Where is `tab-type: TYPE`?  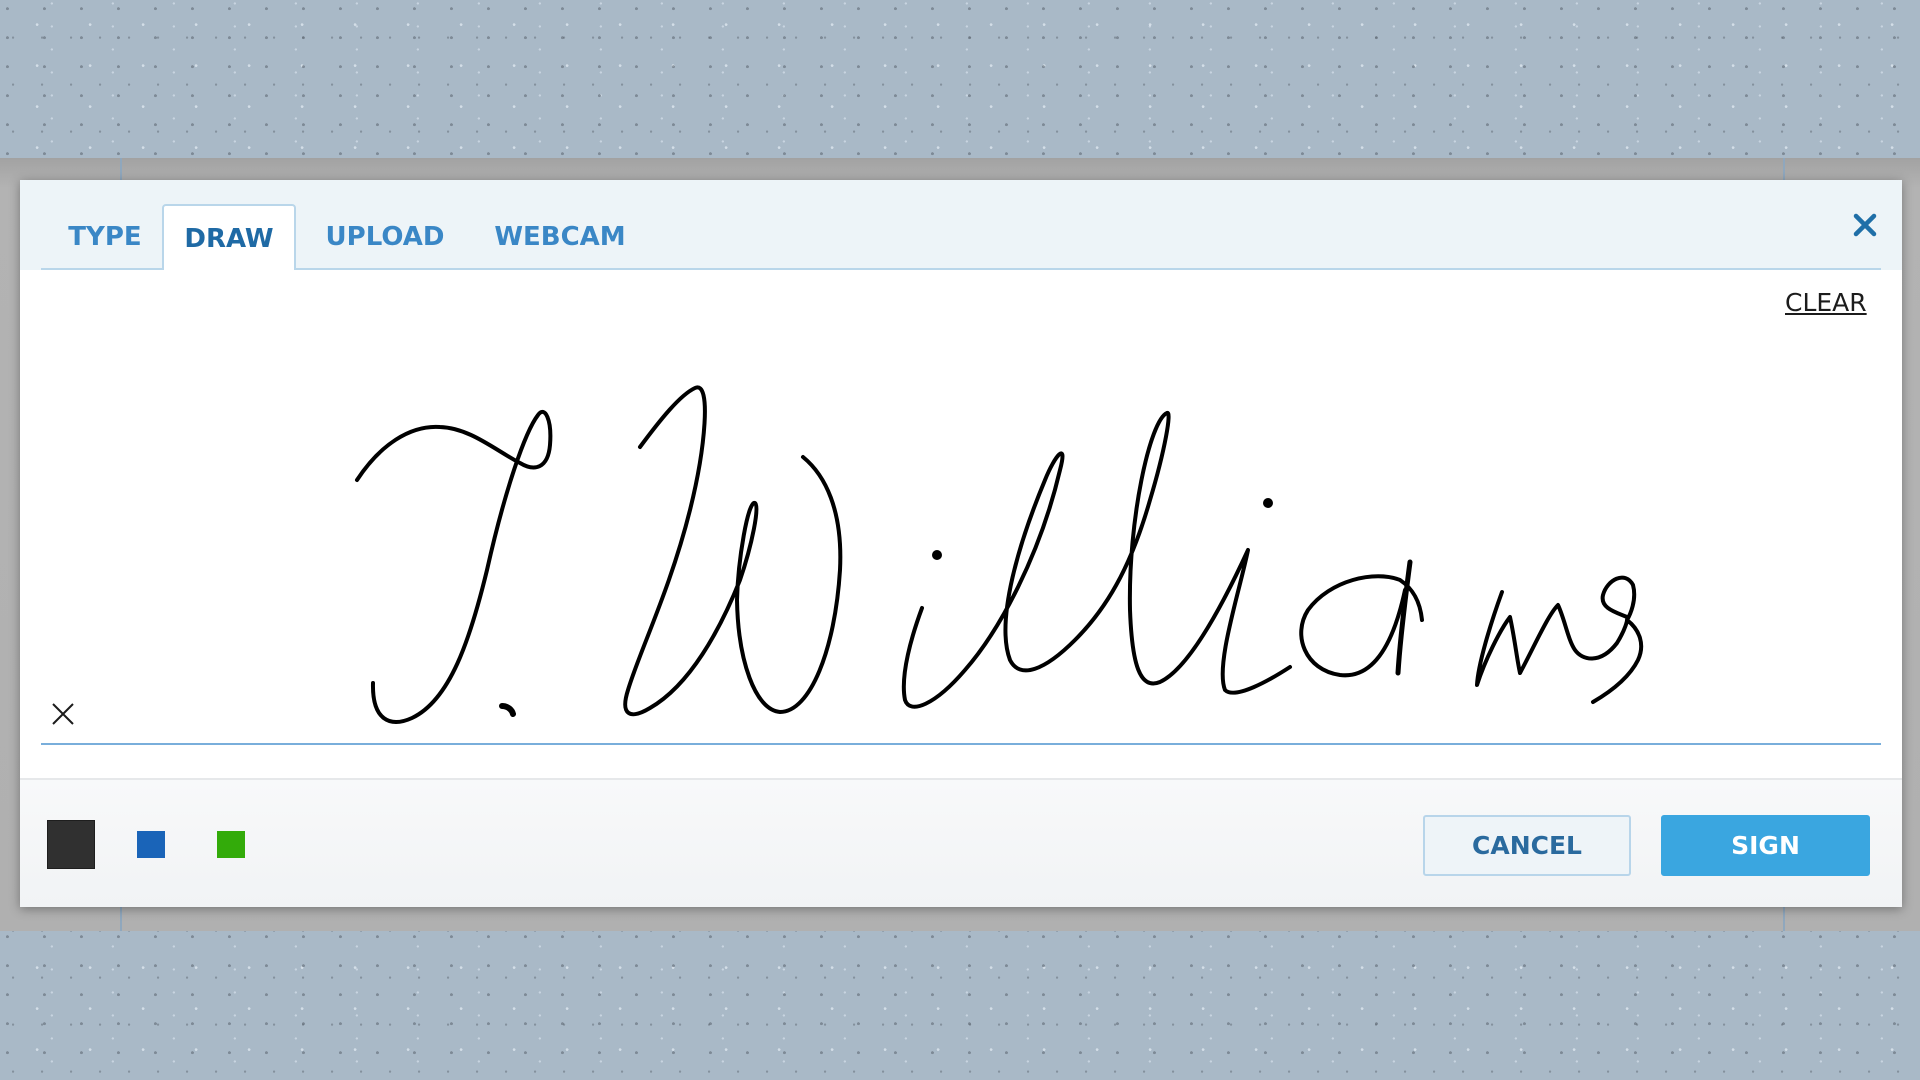
tab-type: TYPE is located at coordinates (105, 237).